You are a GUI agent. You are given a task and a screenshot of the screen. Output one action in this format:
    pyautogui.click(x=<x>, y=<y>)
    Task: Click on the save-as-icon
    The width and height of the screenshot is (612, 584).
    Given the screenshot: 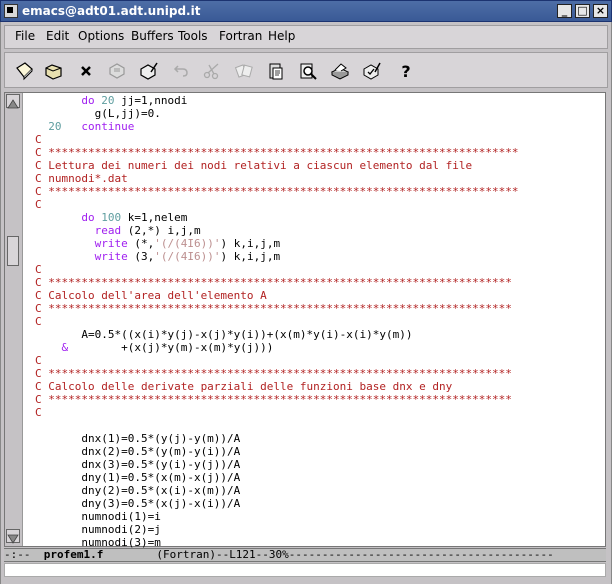 What is the action you would take?
    pyautogui.click(x=149, y=71)
    